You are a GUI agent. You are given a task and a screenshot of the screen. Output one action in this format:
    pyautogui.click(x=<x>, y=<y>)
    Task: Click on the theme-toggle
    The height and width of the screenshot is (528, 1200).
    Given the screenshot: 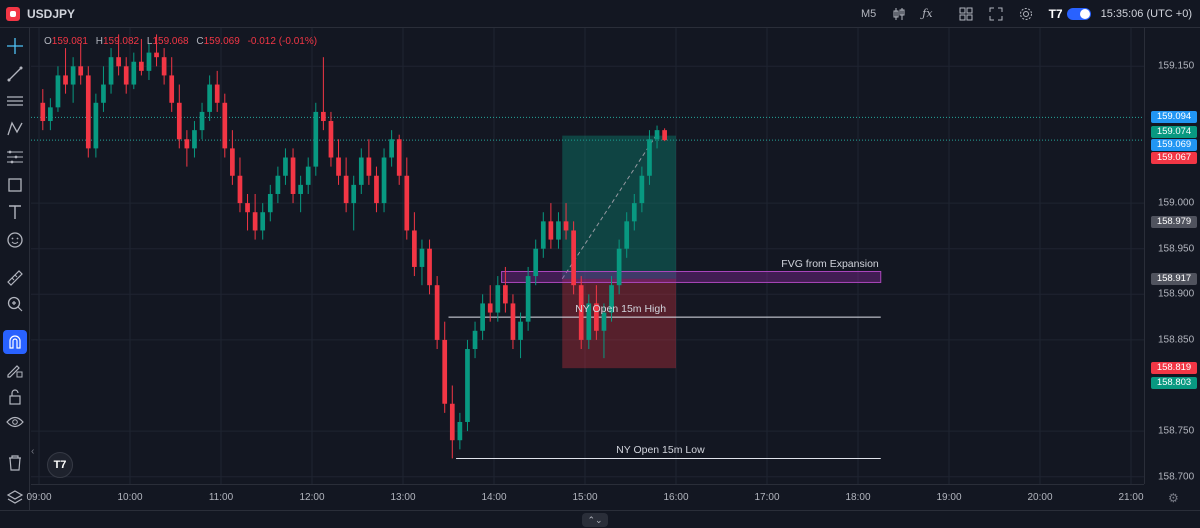 What is the action you would take?
    pyautogui.click(x=1078, y=13)
    